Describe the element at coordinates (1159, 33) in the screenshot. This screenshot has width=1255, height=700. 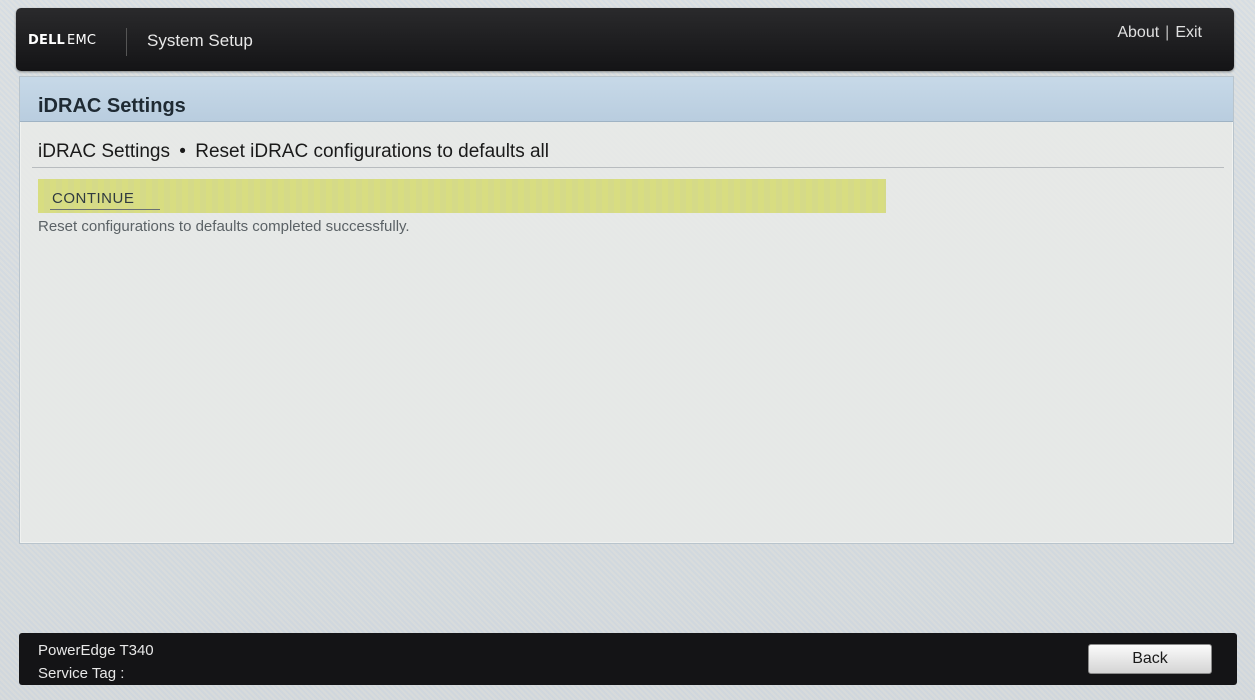
I see `header-links: About | Exit` at that location.